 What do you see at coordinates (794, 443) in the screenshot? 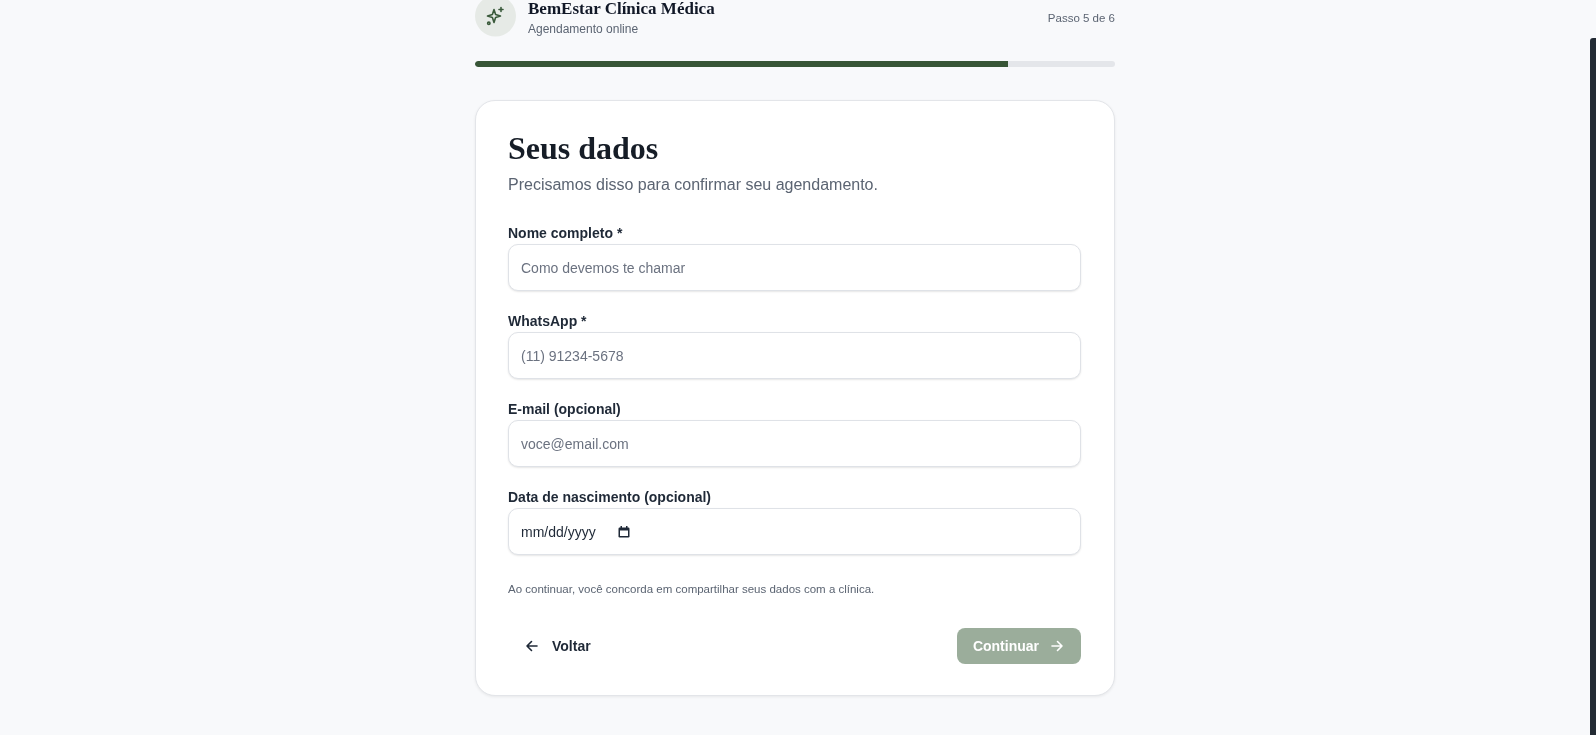
I see `text-field: voce@email.com` at bounding box center [794, 443].